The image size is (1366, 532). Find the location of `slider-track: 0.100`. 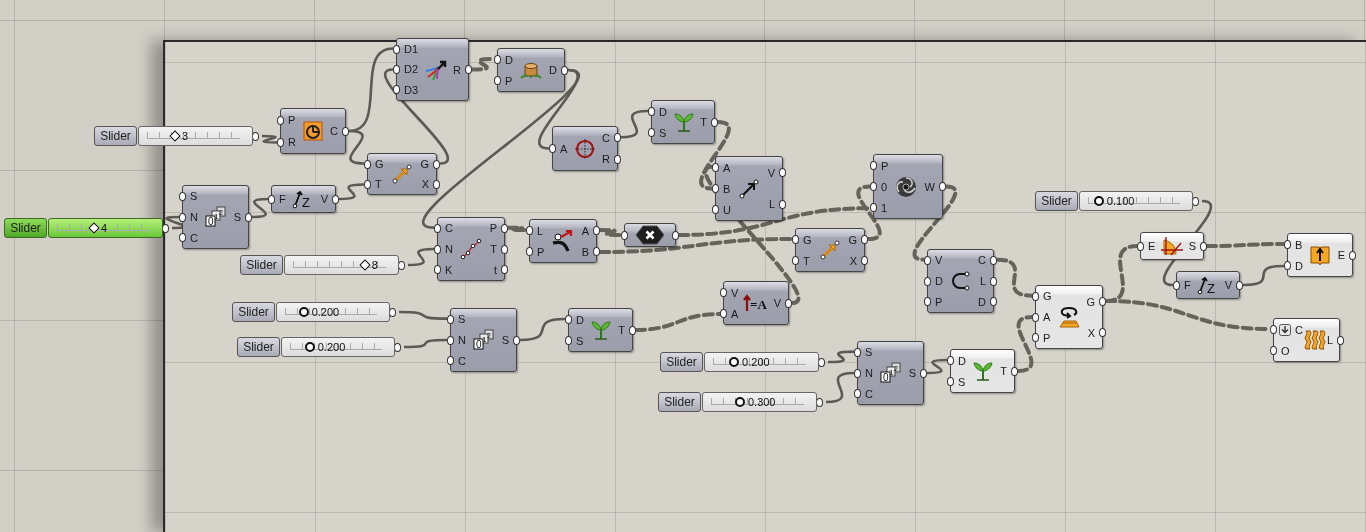

slider-track: 0.100 is located at coordinates (1136, 201).